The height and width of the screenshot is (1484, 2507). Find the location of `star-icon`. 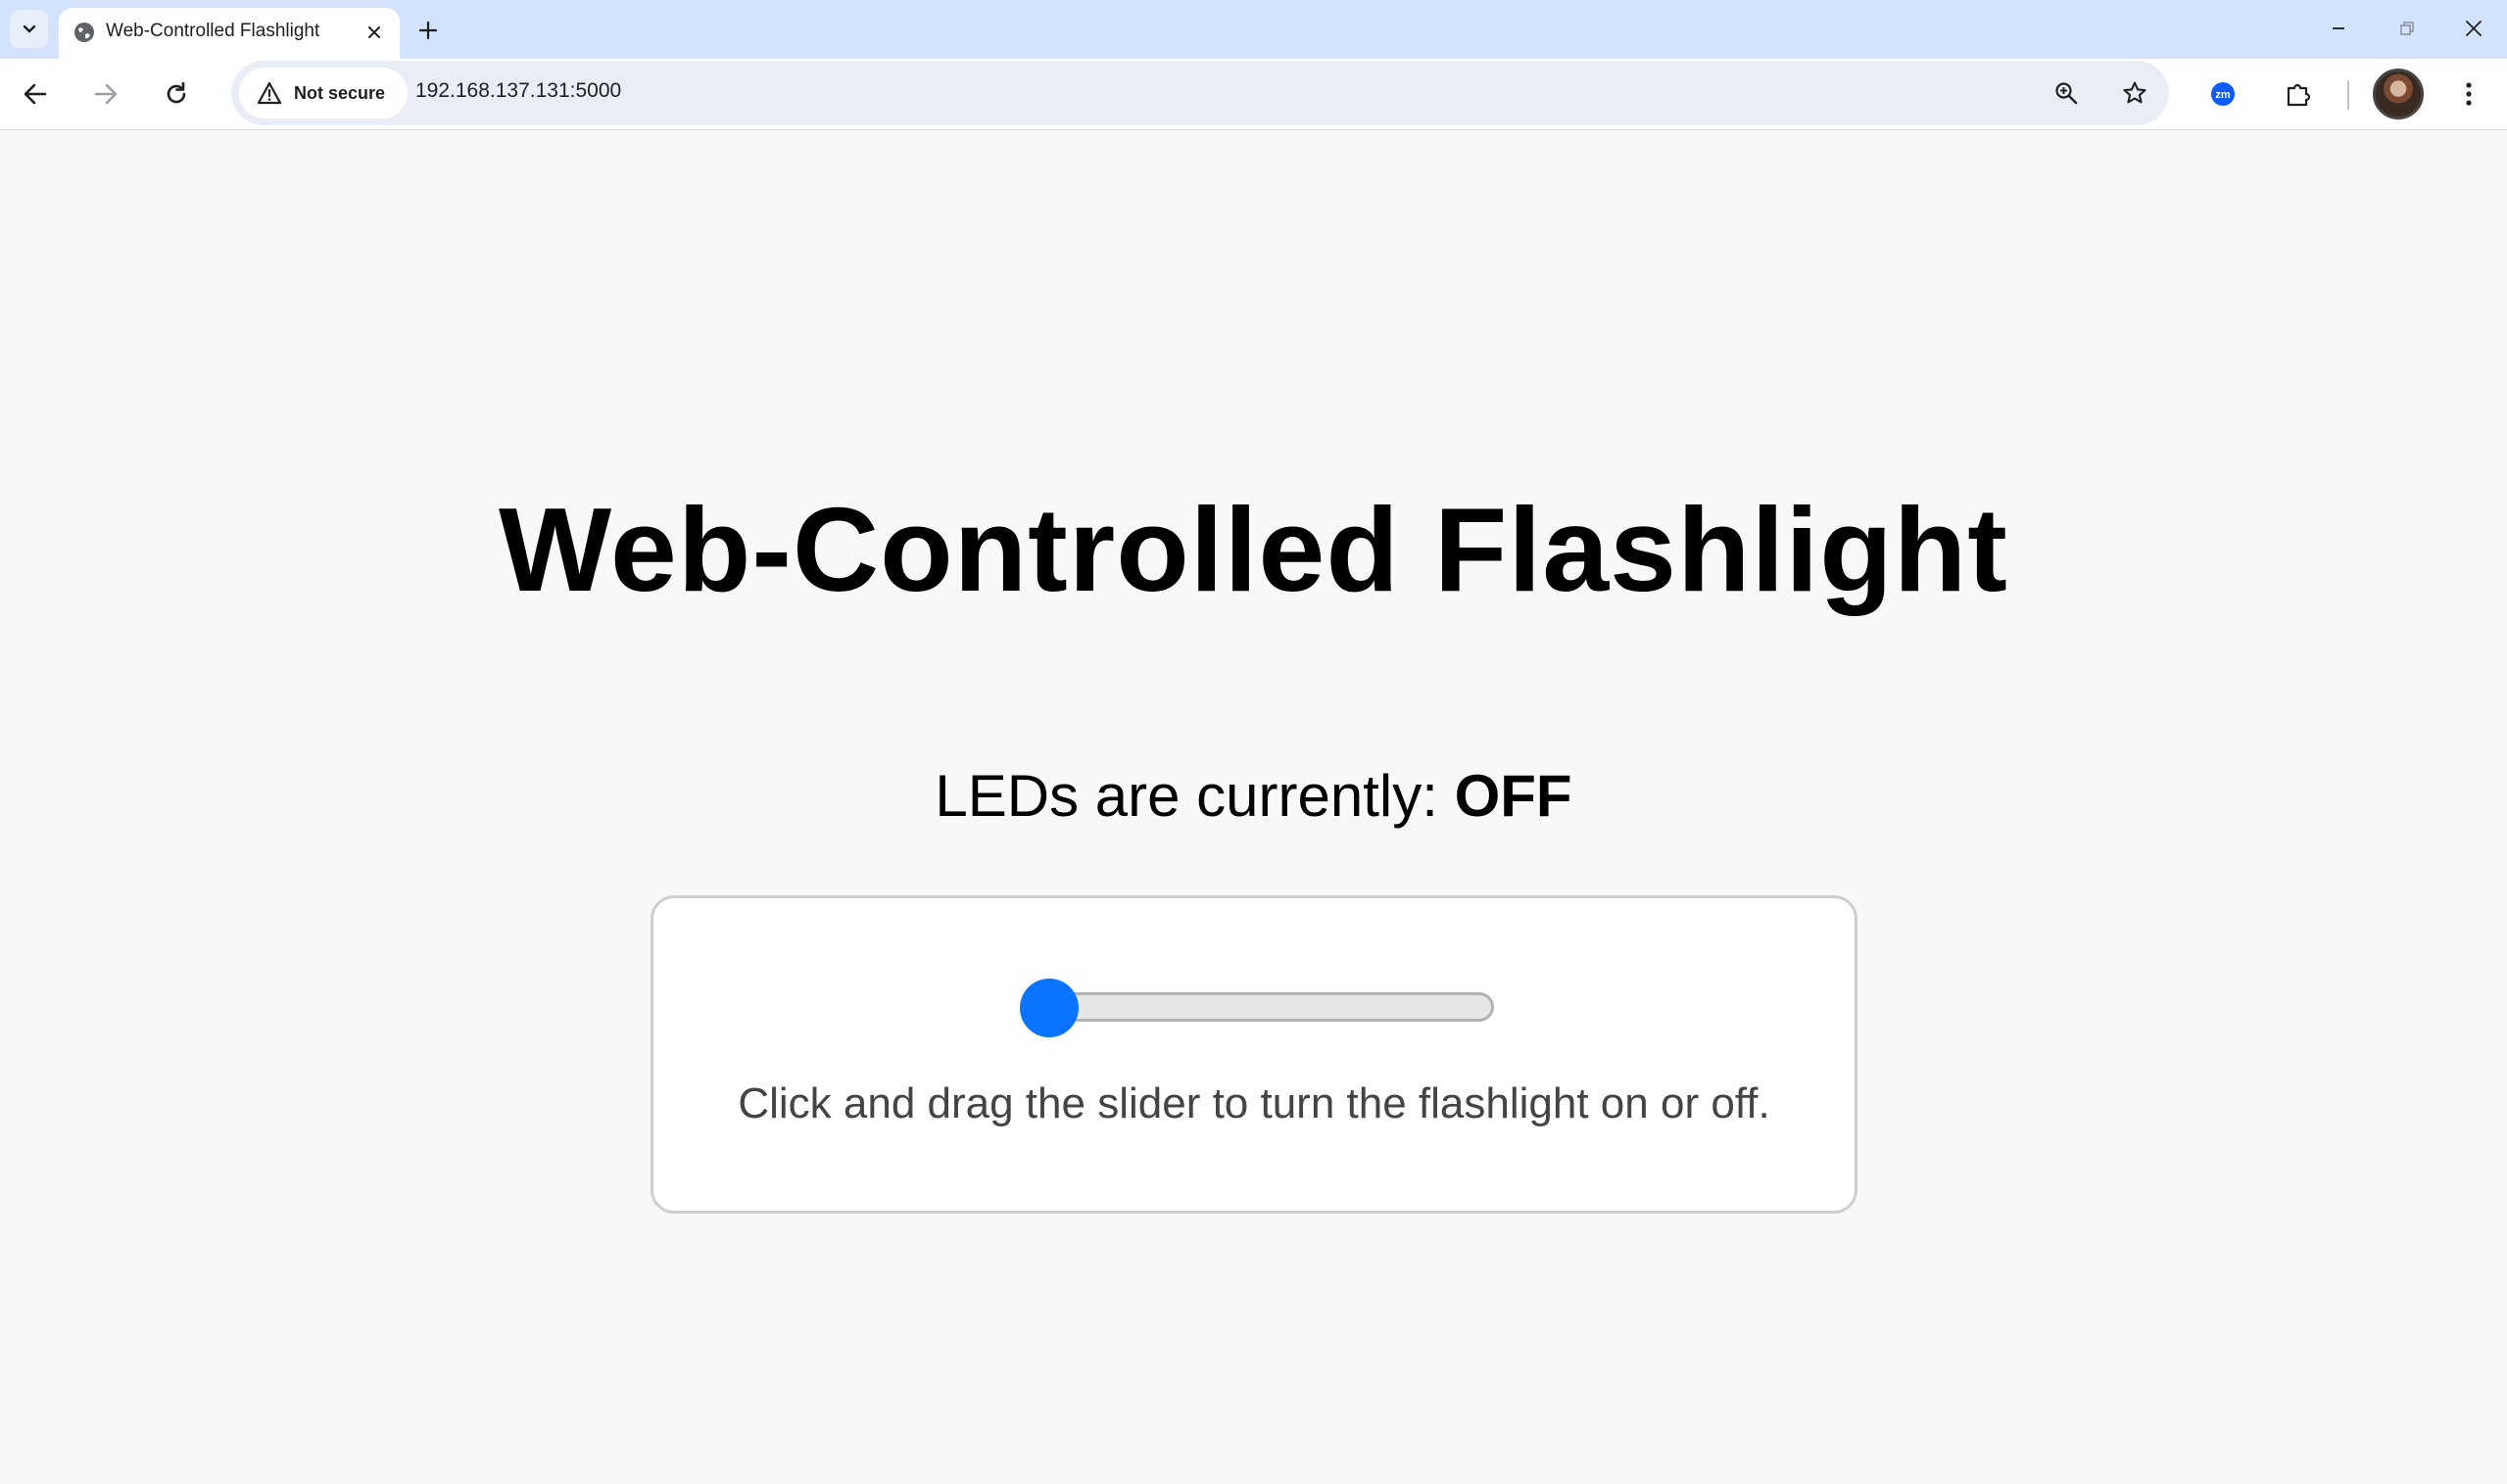

star-icon is located at coordinates (2134, 92).